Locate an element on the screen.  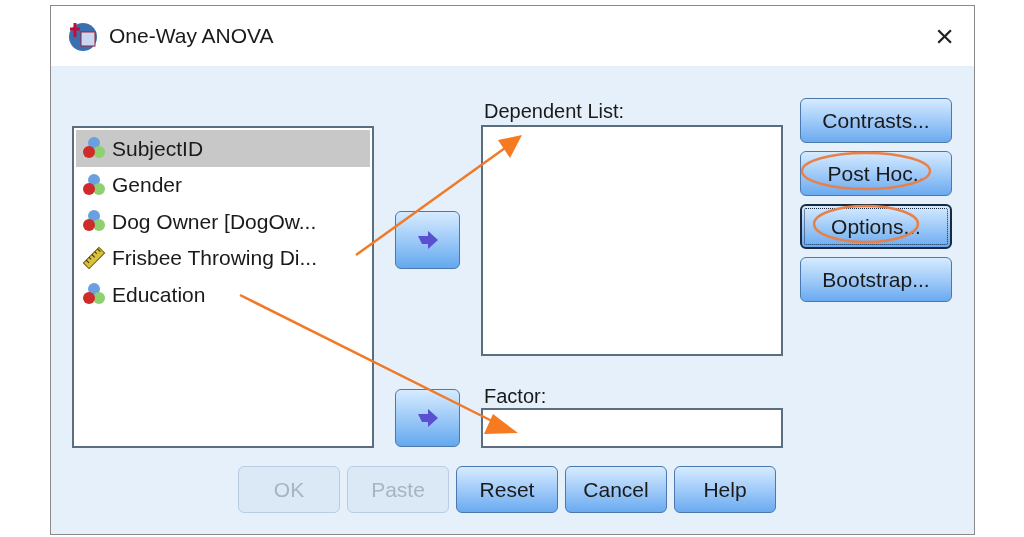
dependent-list-label: Dependent List: is located at coordinates (554, 109).